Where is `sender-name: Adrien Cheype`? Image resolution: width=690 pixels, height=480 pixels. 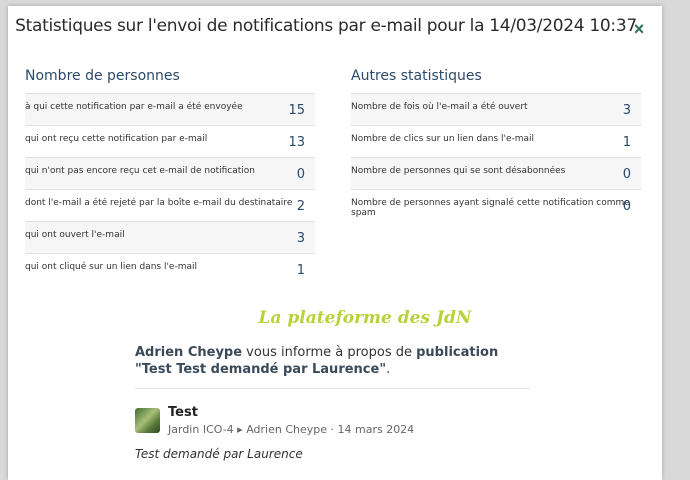 sender-name: Adrien Cheype is located at coordinates (188, 352).